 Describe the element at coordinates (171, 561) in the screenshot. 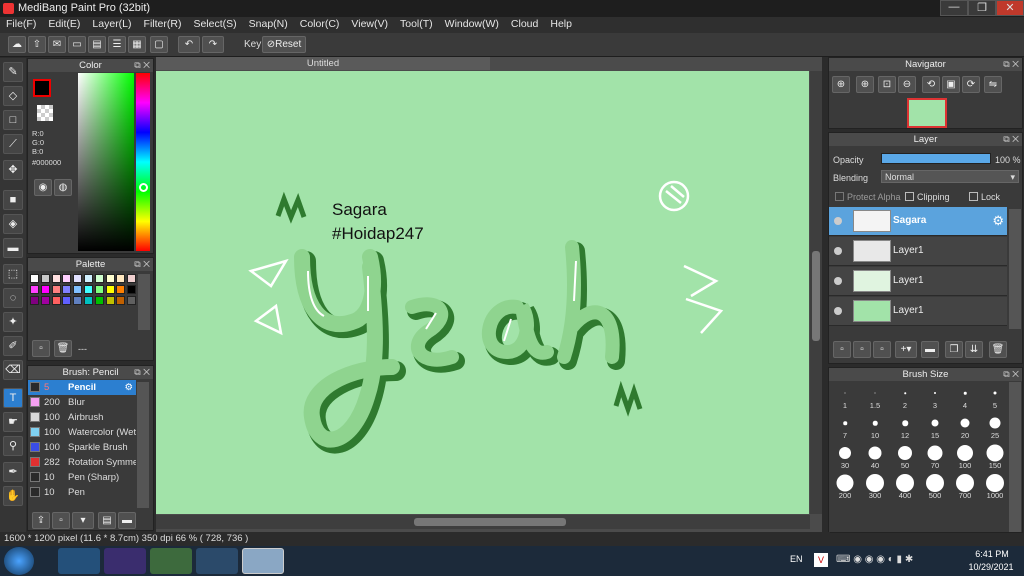

I see `app-taskbar-icon` at that location.